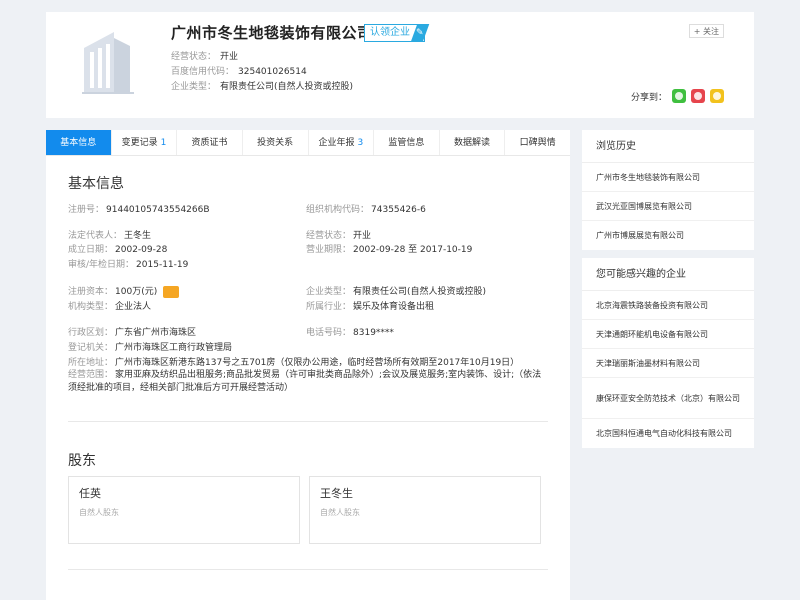 The width and height of the screenshot is (800, 600). What do you see at coordinates (90, 493) in the screenshot?
I see `shareholder-name: 任英` at bounding box center [90, 493].